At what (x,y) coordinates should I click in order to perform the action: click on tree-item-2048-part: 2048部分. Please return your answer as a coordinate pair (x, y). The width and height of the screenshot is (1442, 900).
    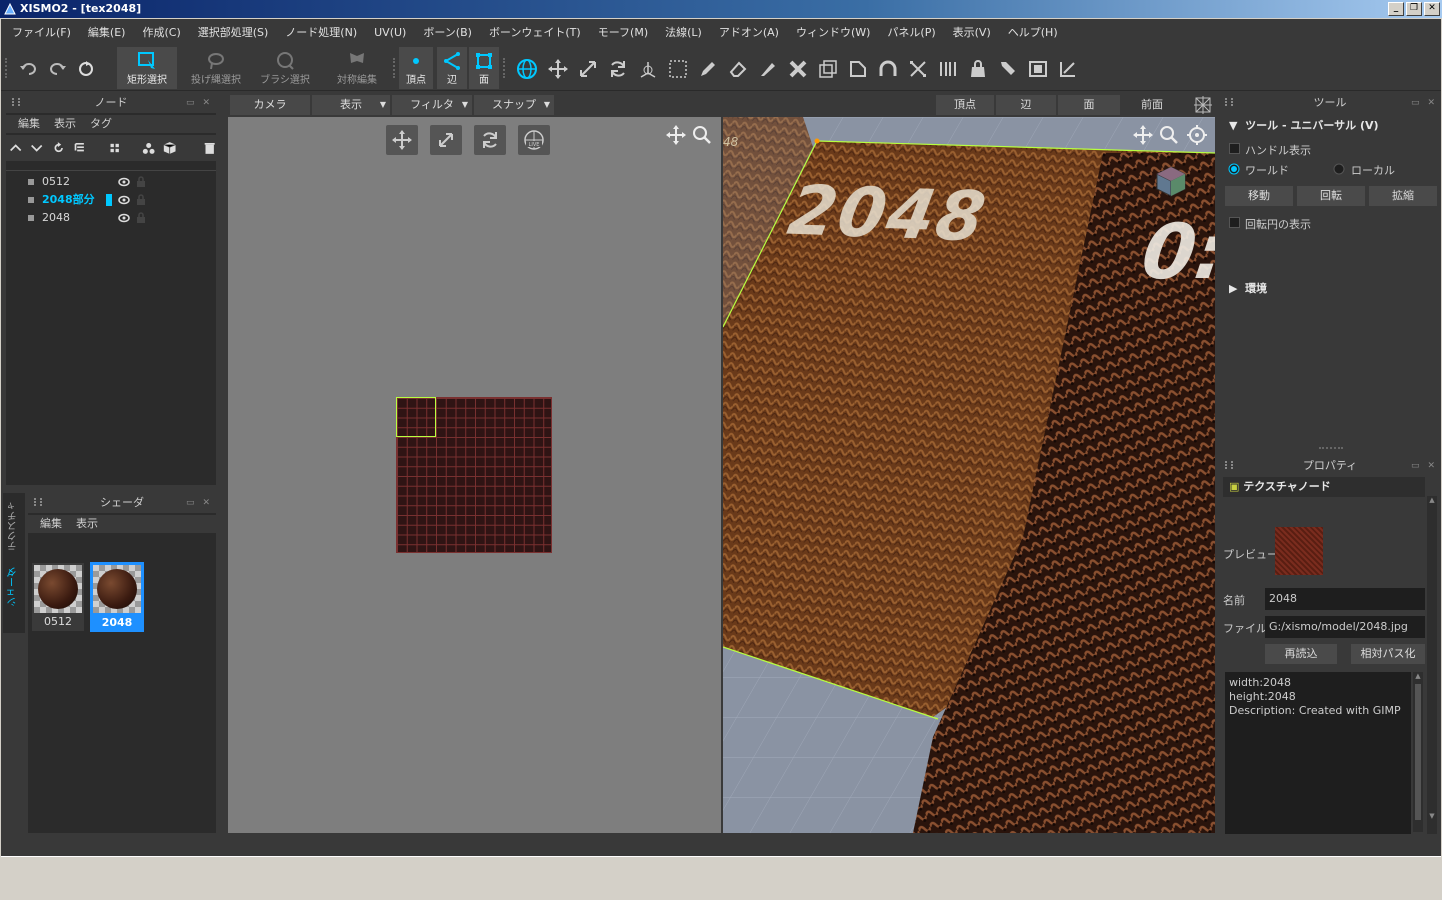
    Looking at the image, I should click on (61, 200).